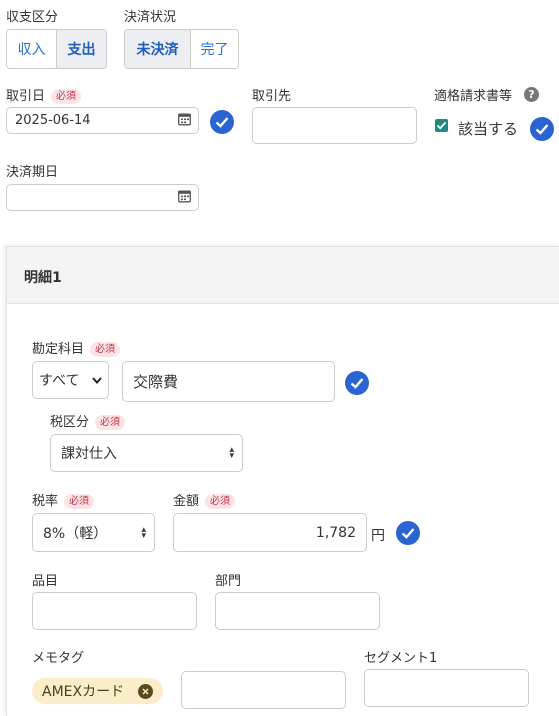 The height and width of the screenshot is (716, 559). Describe the element at coordinates (335, 532) in the screenshot. I see `amount-value: 1,782` at that location.